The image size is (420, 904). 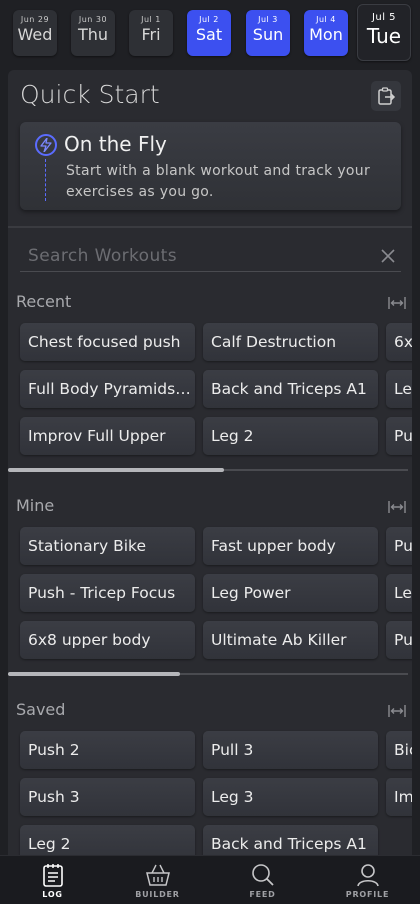 What do you see at coordinates (290, 797) in the screenshot?
I see `workout-chip: Leg 3` at bounding box center [290, 797].